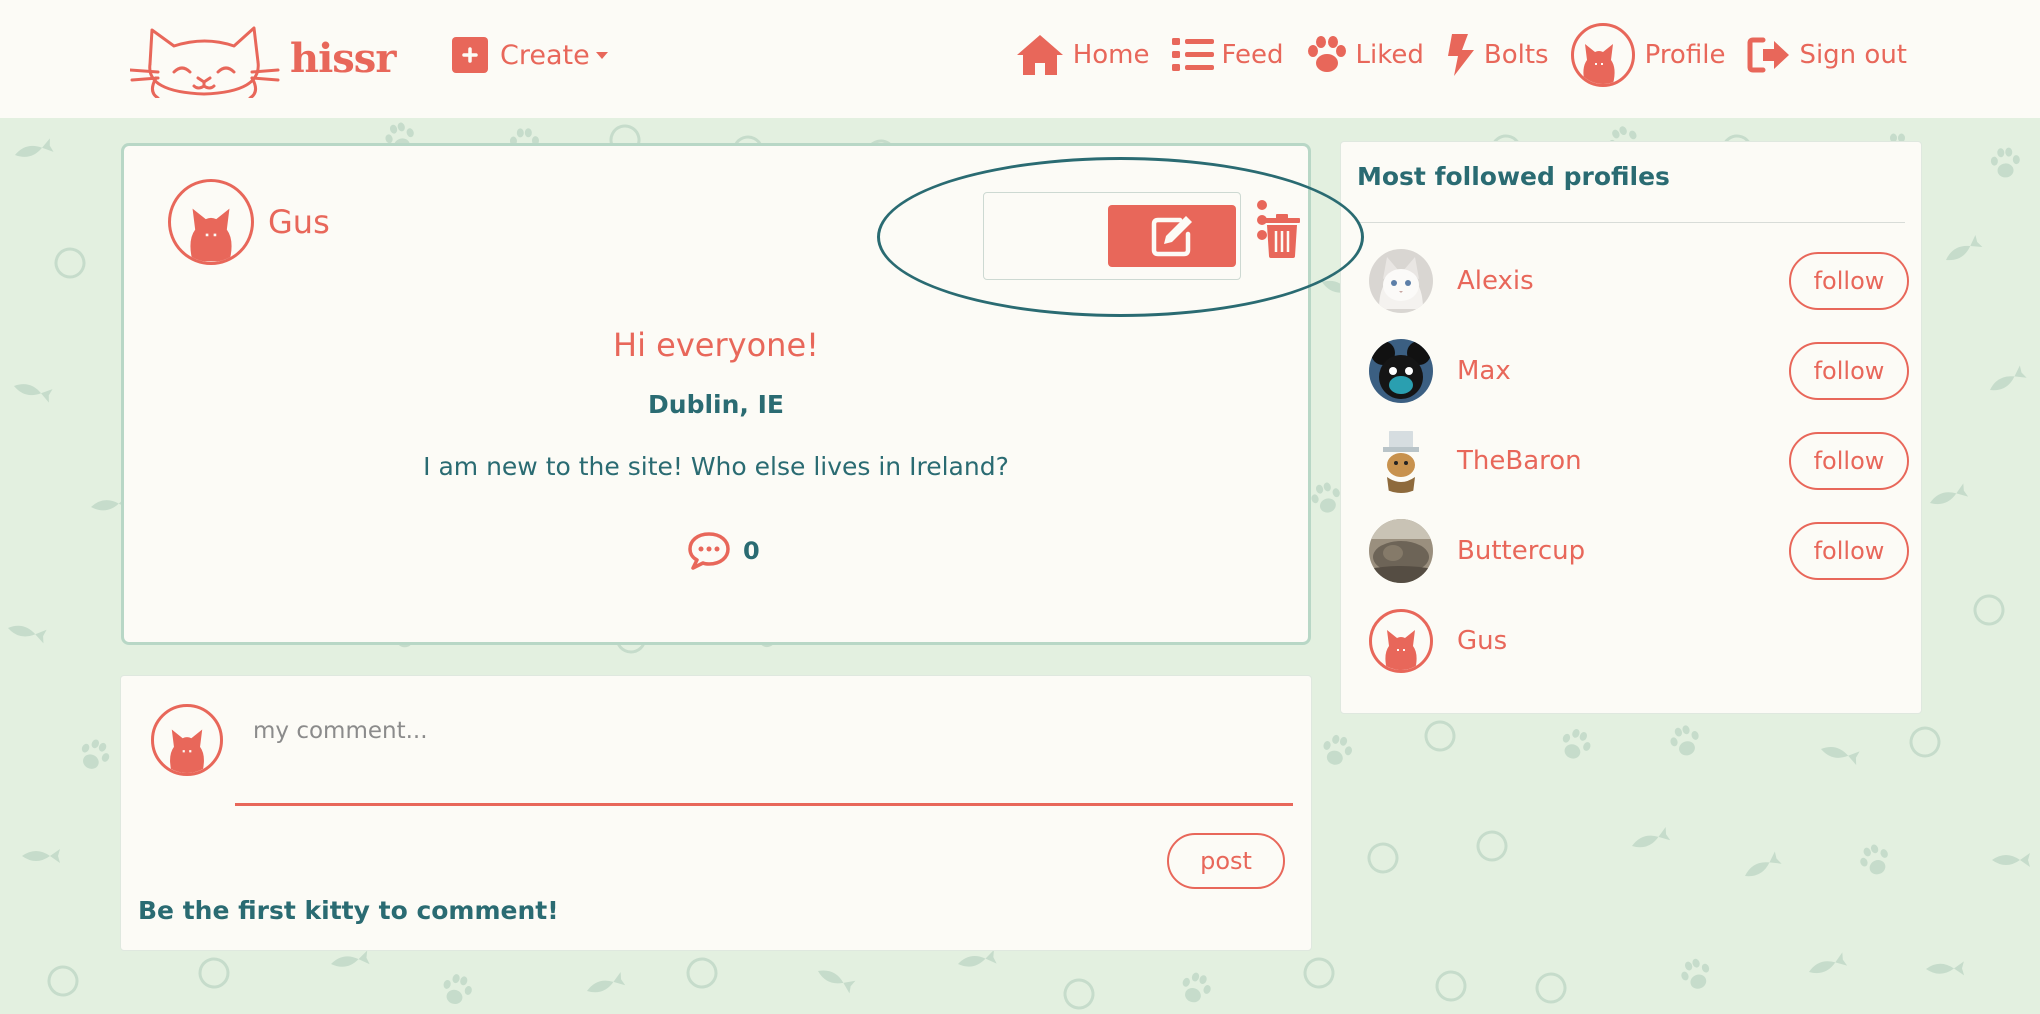 Image resolution: width=2040 pixels, height=1014 pixels. Describe the element at coordinates (716, 345) in the screenshot. I see `post-title: Hi everyone!` at that location.